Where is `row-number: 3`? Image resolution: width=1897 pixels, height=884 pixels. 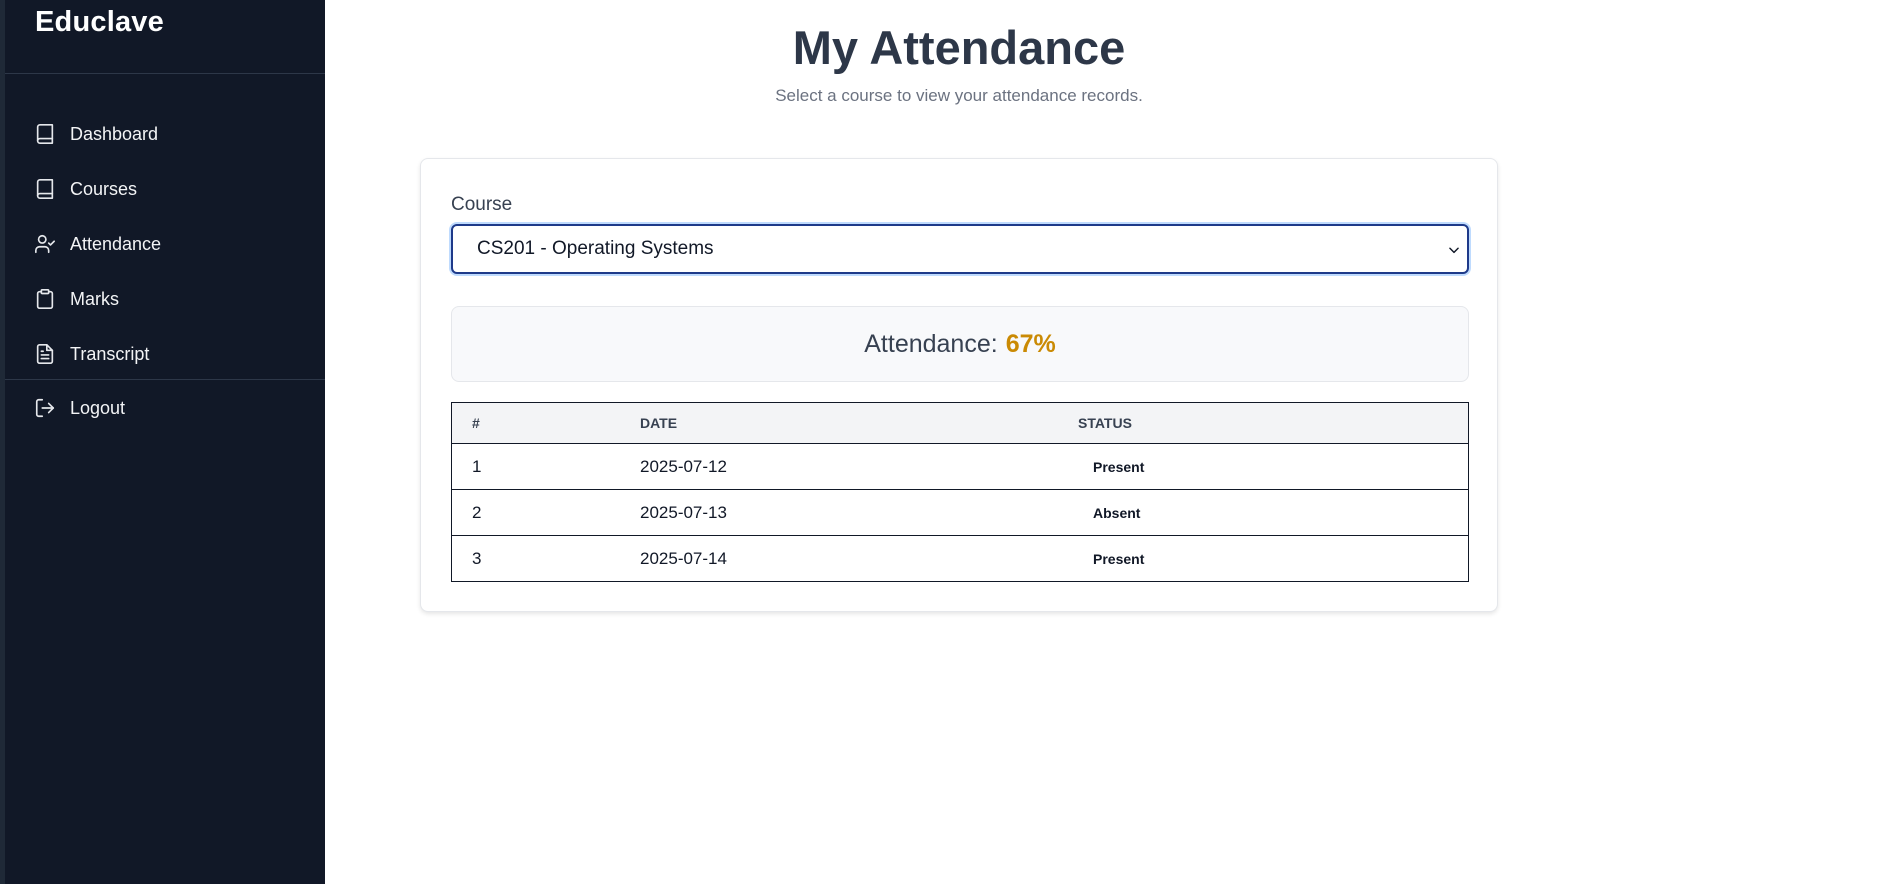
row-number: 3 is located at coordinates (535, 558).